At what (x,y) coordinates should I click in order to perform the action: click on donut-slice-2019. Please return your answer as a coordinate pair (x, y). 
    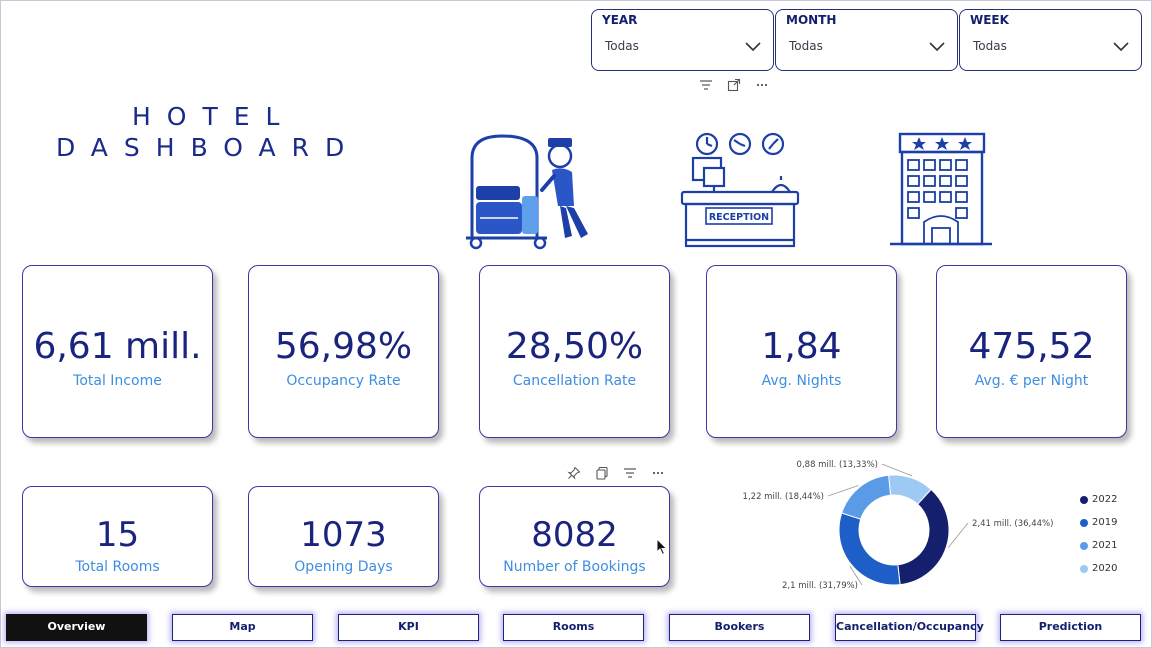
    Looking at the image, I should click on (869, 549).